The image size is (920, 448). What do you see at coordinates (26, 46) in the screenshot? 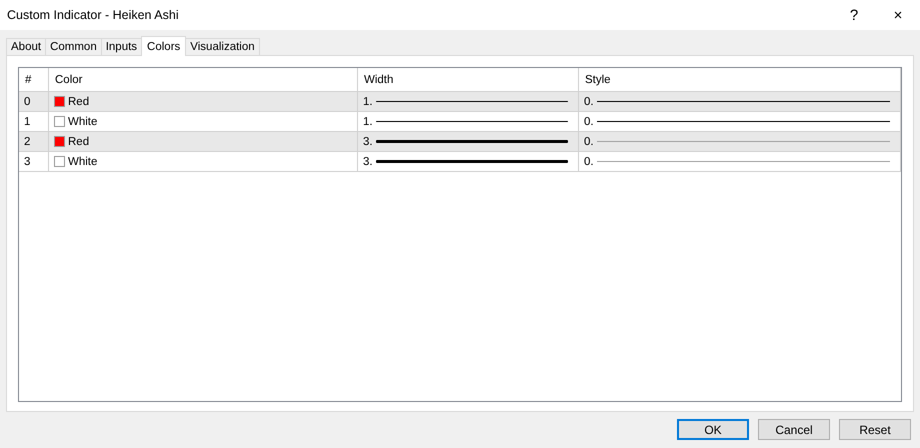
I see `tab: About` at bounding box center [26, 46].